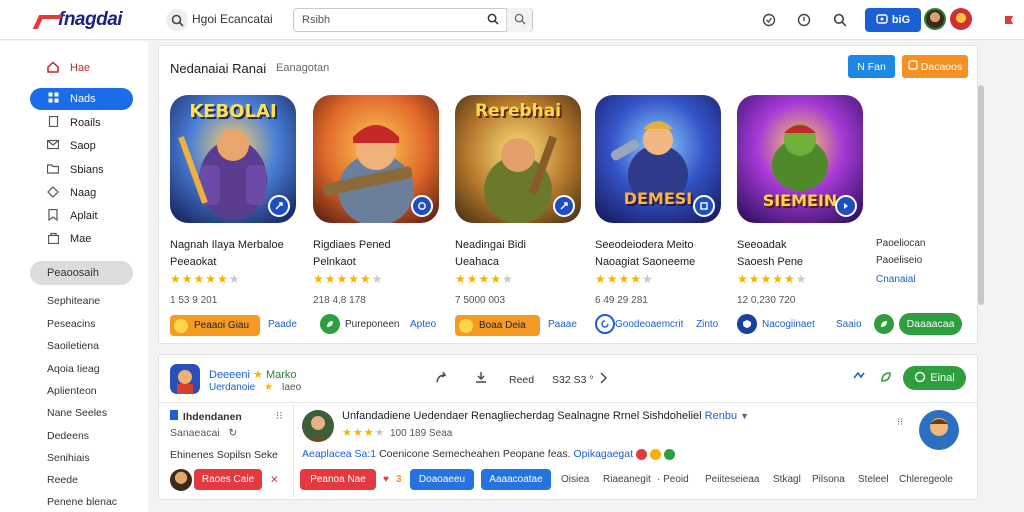 The image size is (1024, 512). What do you see at coordinates (787, 479) in the screenshot?
I see `tag: Stkagl` at bounding box center [787, 479].